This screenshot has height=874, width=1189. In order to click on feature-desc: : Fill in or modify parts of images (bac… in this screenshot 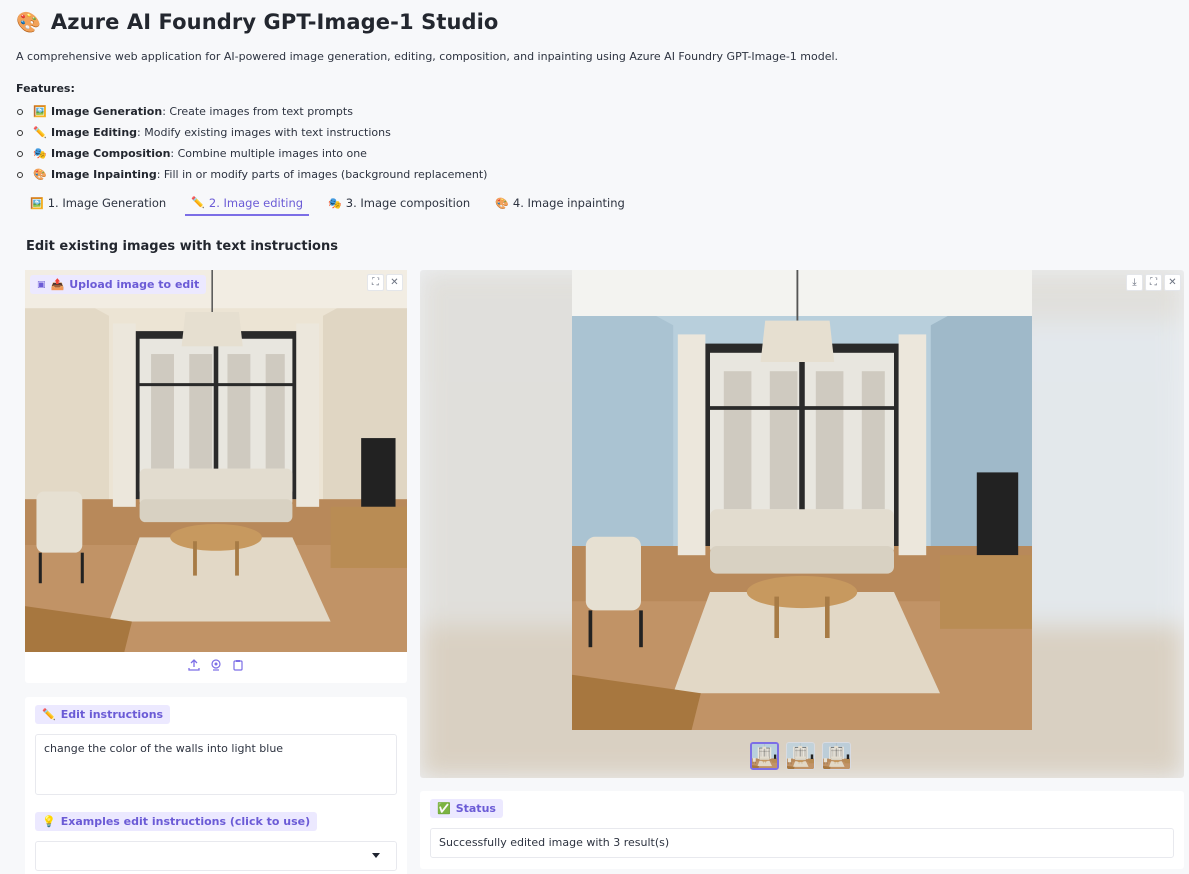, I will do `click(322, 174)`.